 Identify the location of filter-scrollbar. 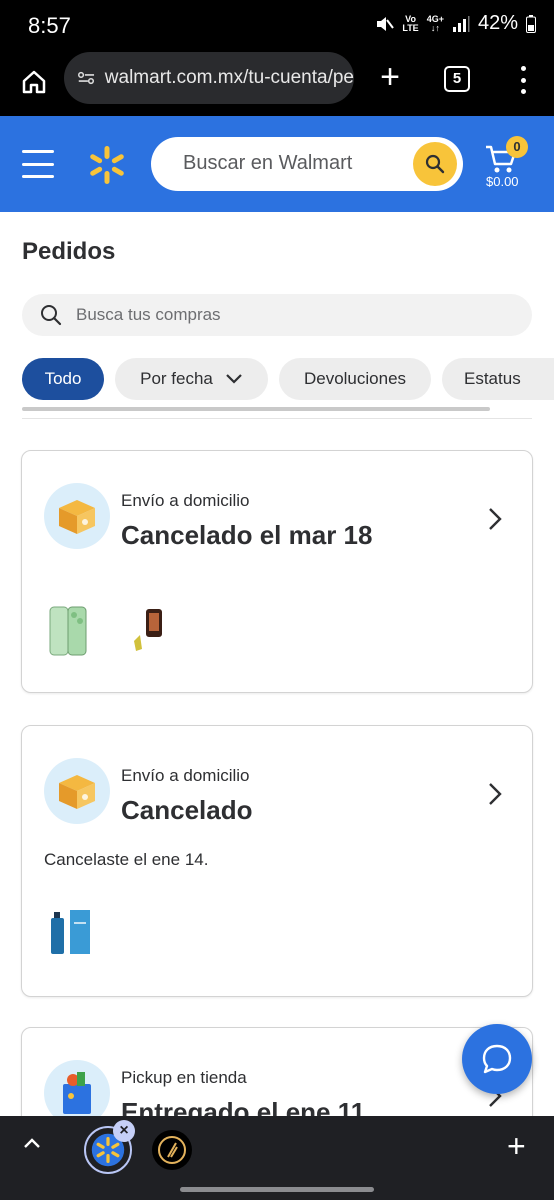
(256, 409).